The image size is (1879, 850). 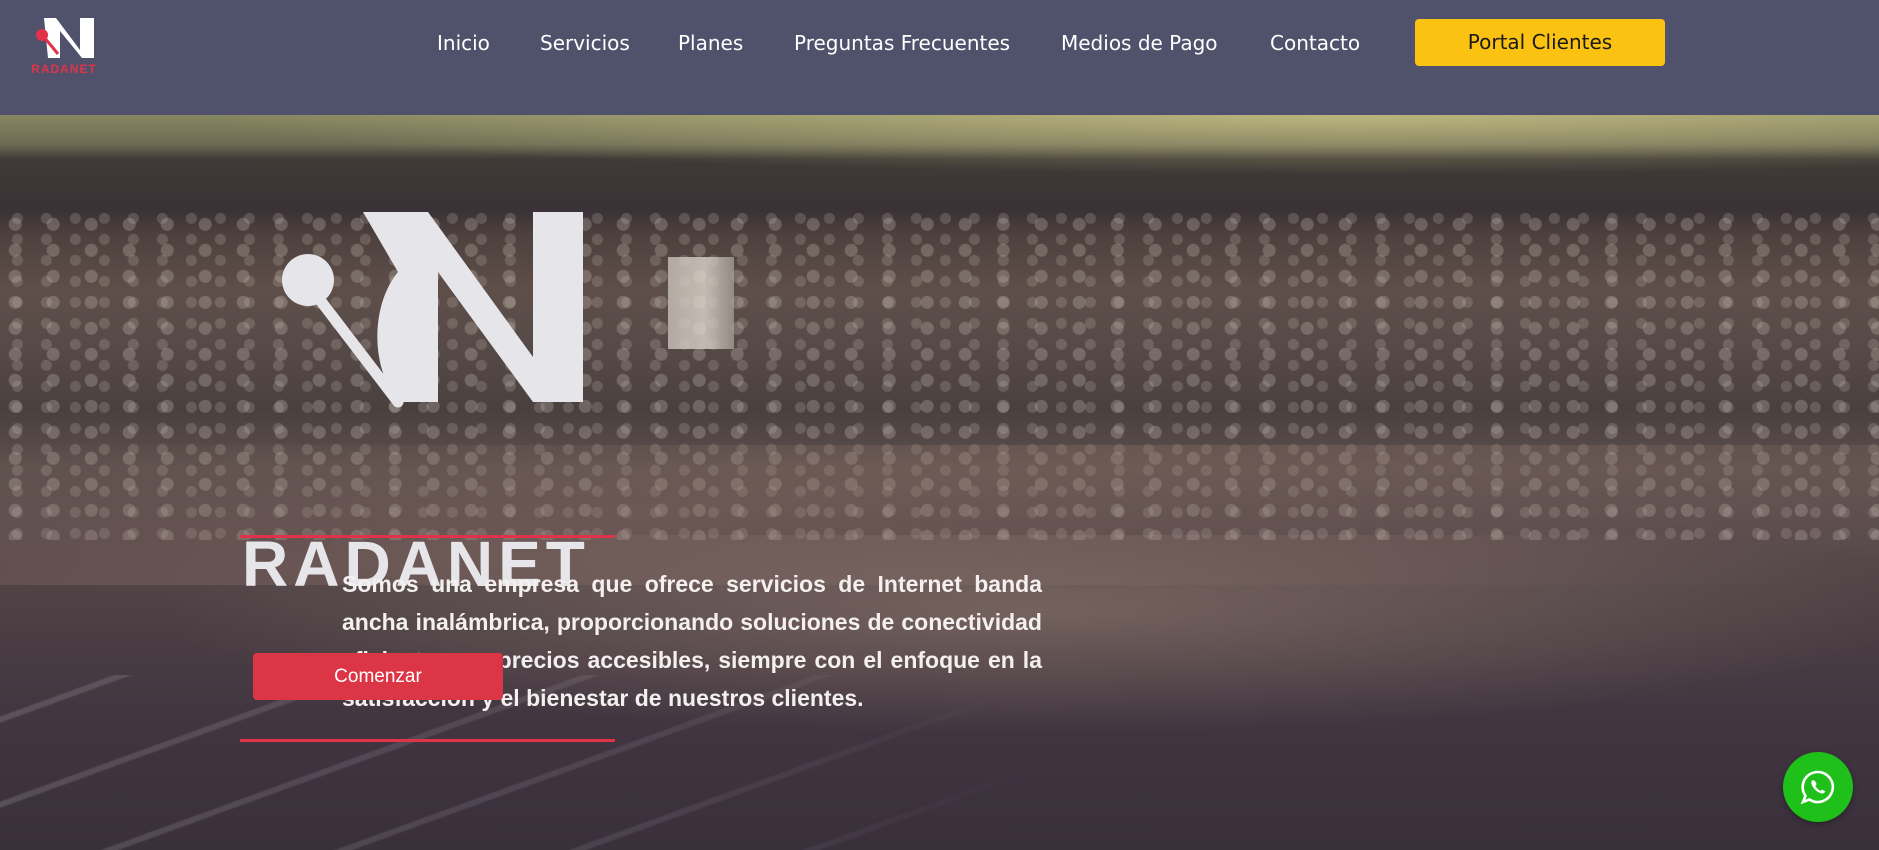 I want to click on divider-top, so click(x=427, y=536).